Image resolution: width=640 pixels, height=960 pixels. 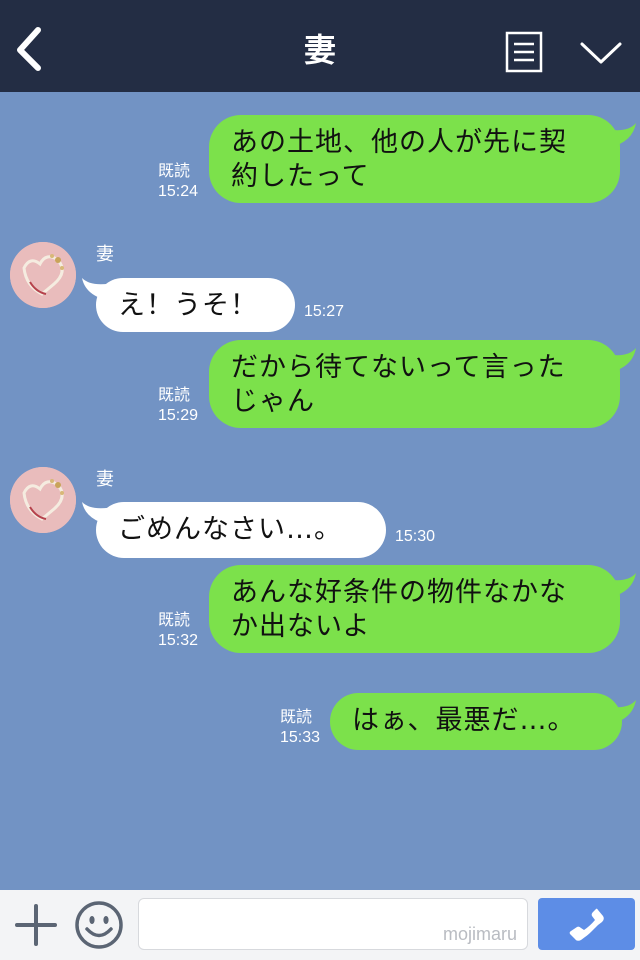 I want to click on emoji-icon, so click(x=99, y=925).